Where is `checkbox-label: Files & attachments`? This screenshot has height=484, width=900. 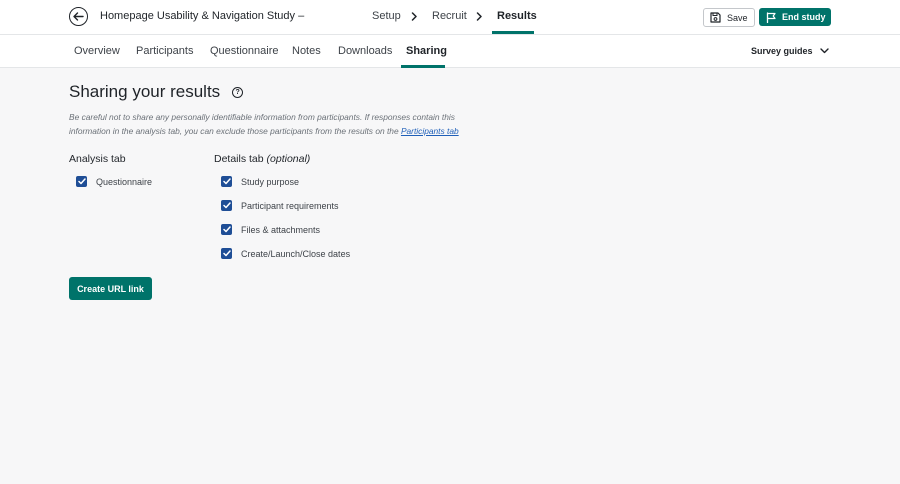 checkbox-label: Files & attachments is located at coordinates (281, 229).